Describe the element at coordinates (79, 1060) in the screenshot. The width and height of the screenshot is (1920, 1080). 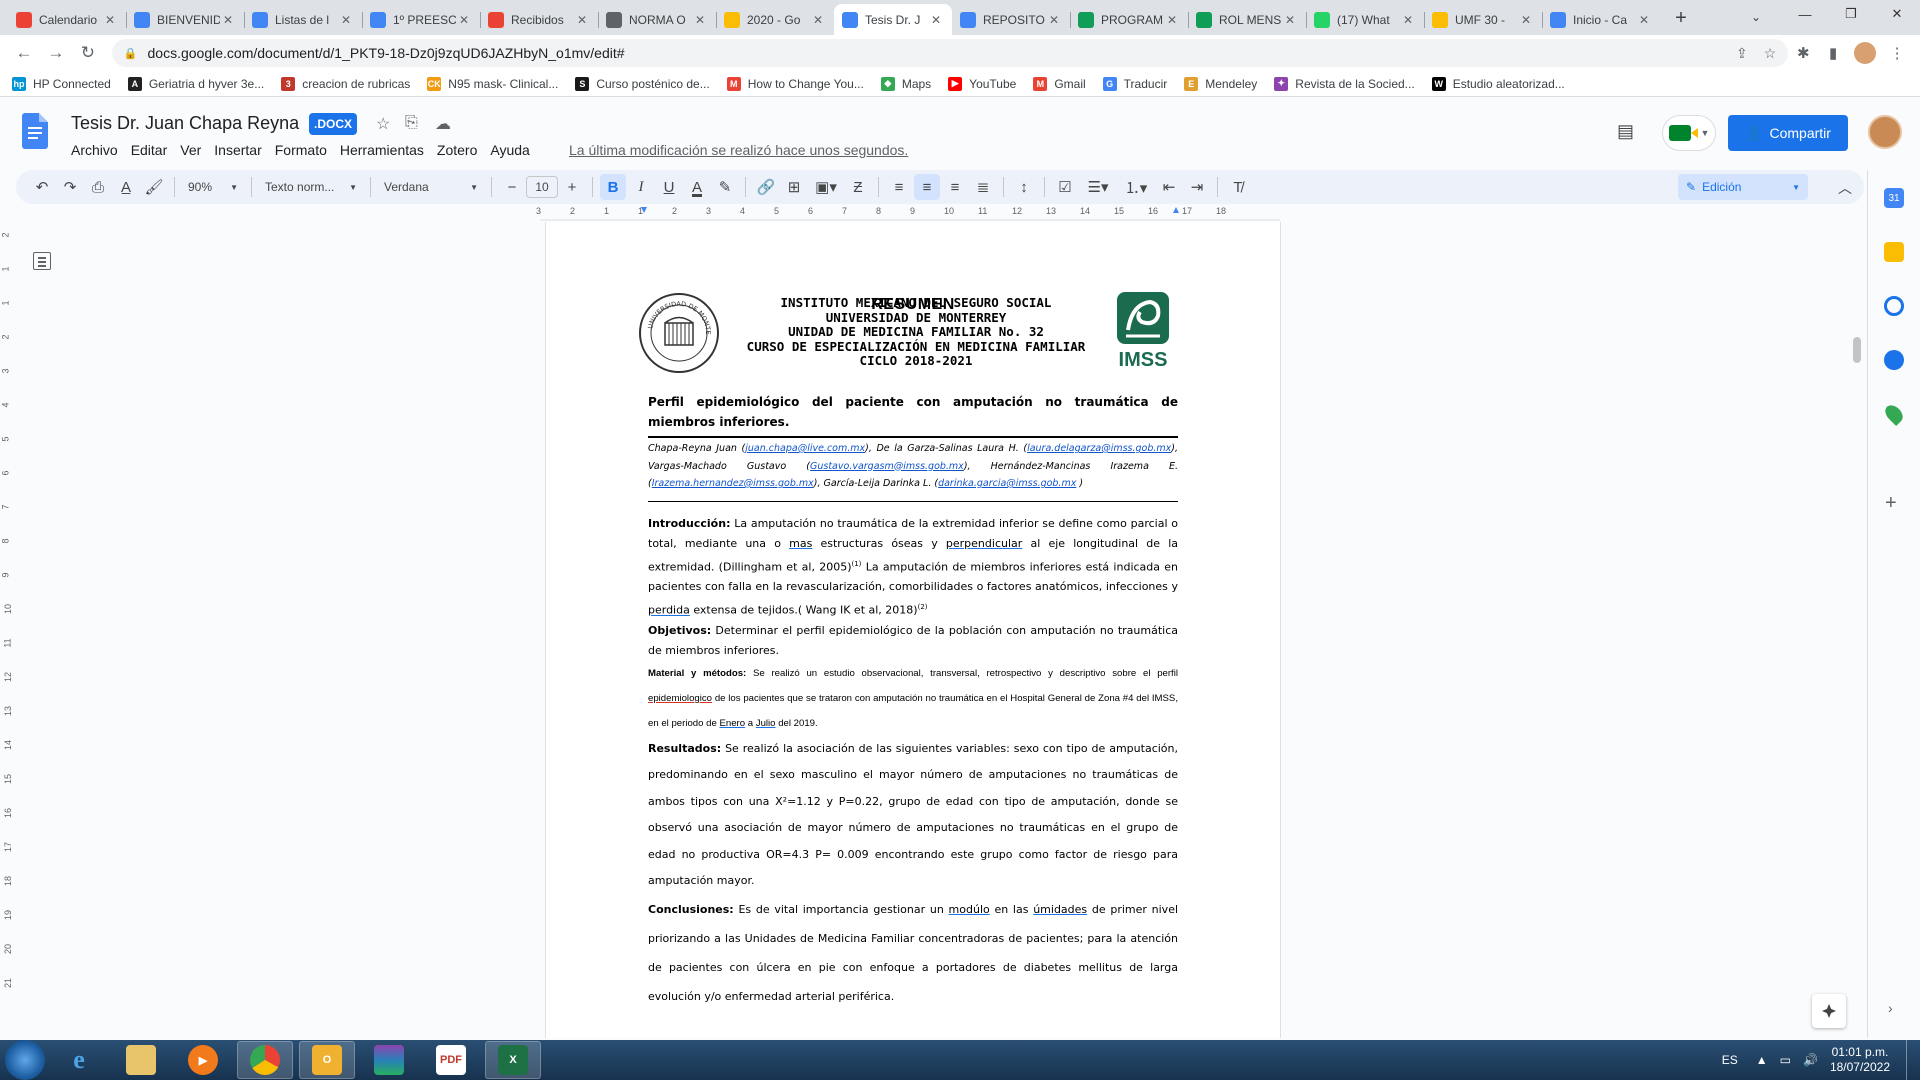
I see `taskbar-internet-explorer: e` at that location.